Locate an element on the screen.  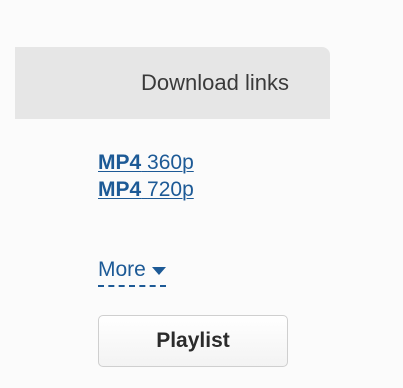
playlist-button-label: Playlist is located at coordinates (193, 340).